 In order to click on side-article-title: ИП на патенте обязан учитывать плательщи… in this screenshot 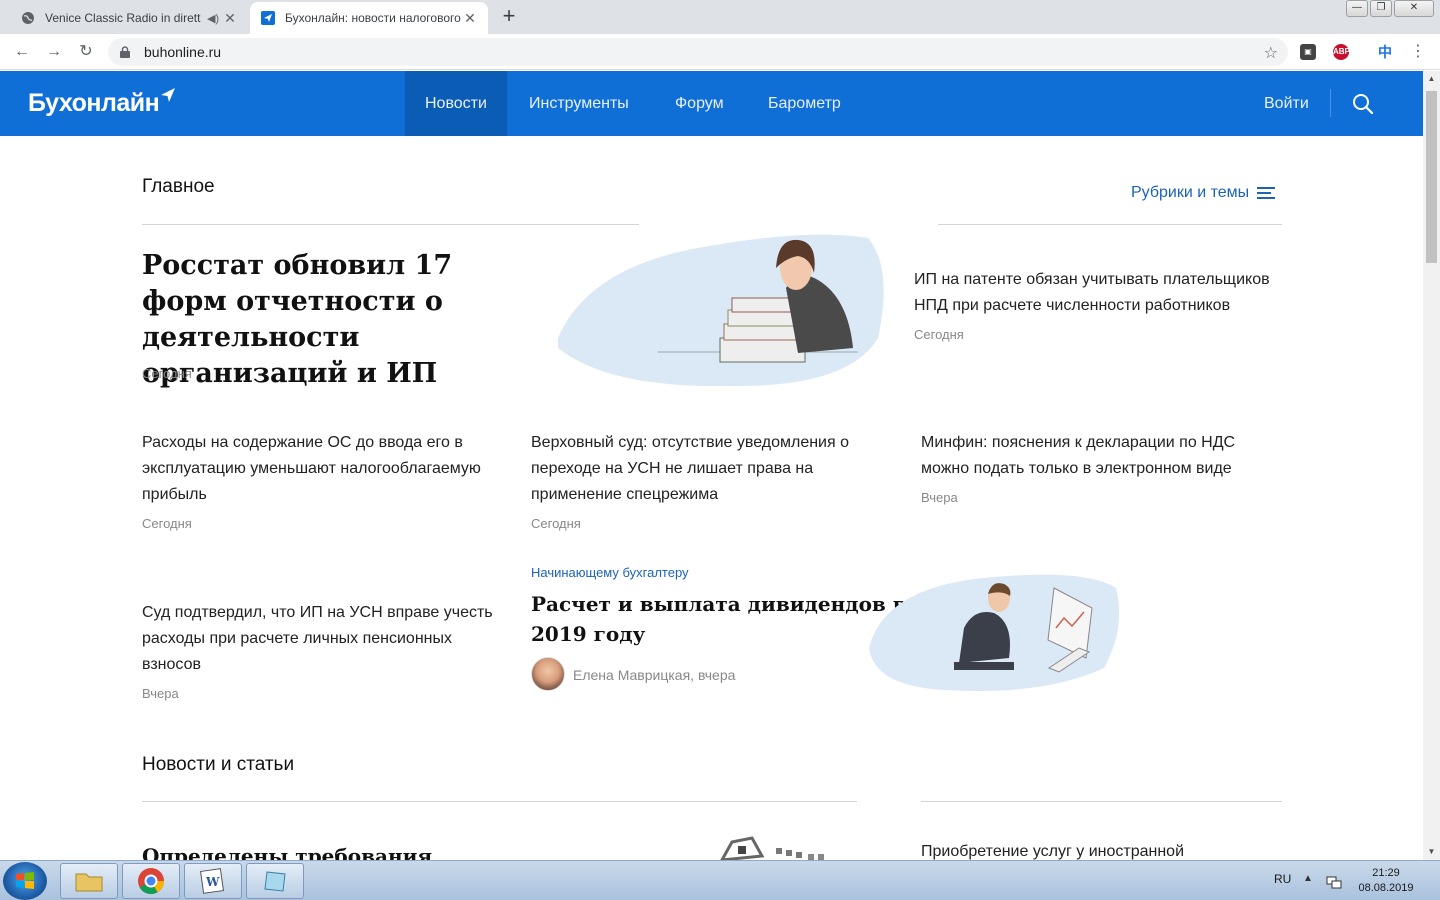, I will do `click(1099, 293)`.